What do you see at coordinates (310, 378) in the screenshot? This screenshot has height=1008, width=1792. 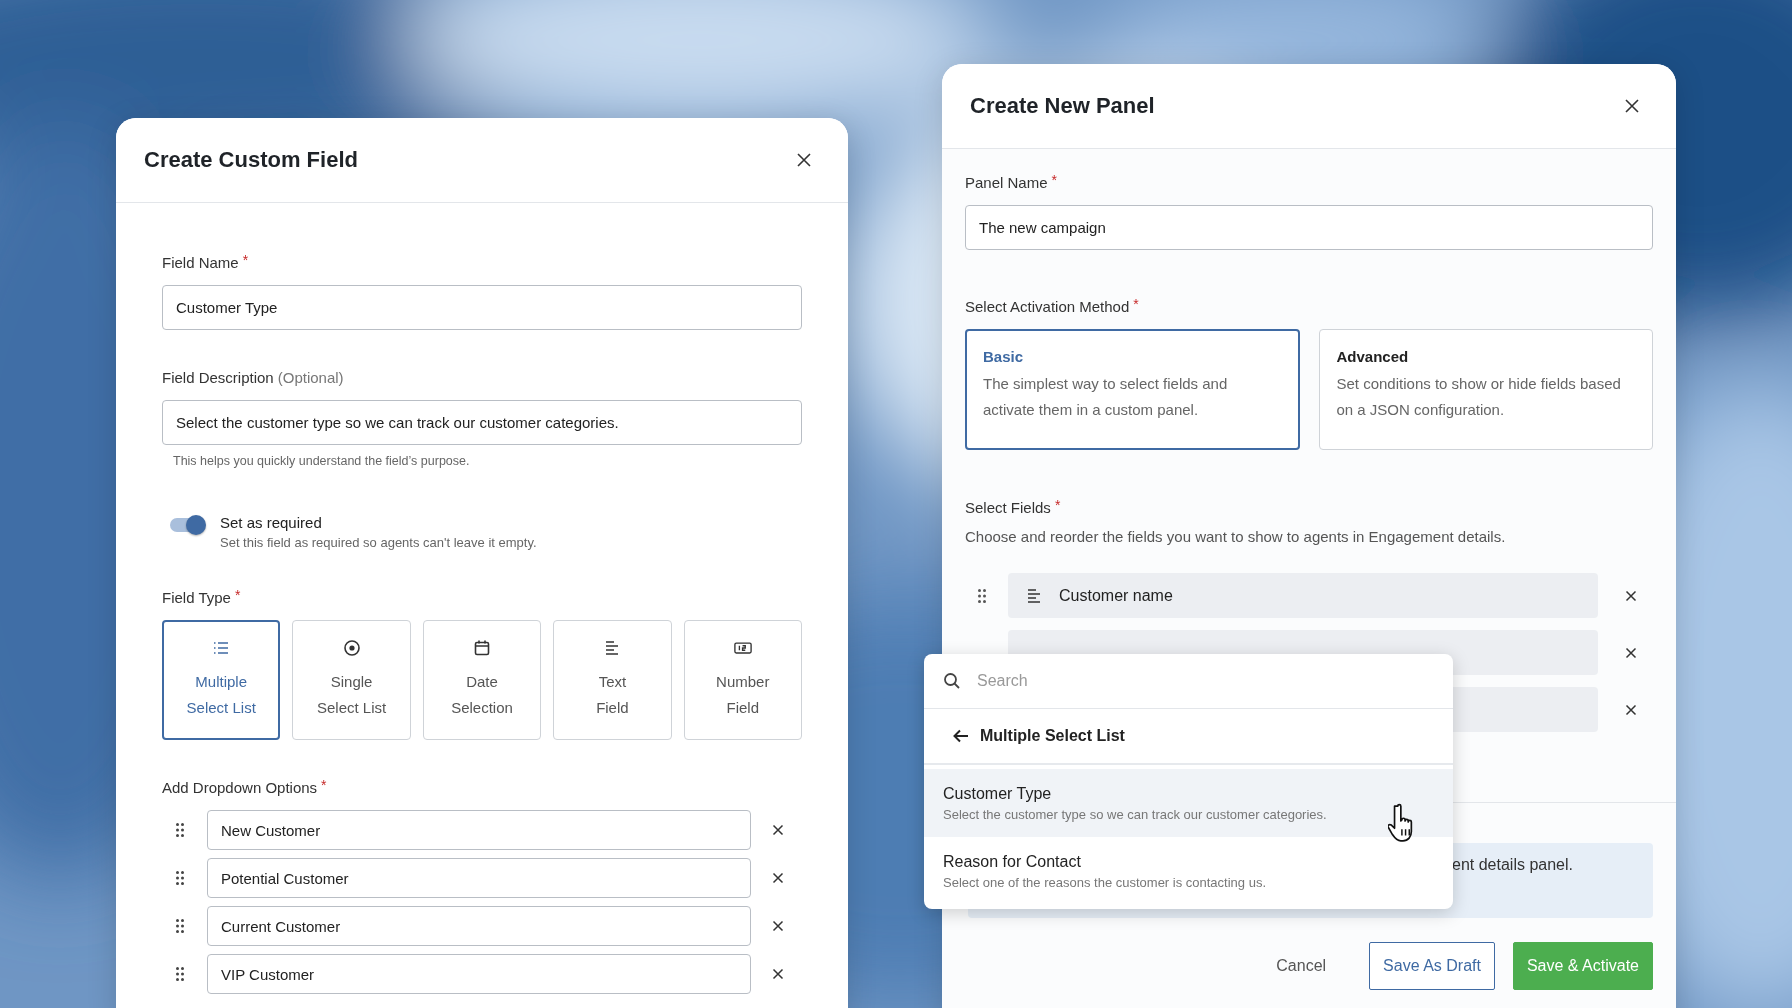 I see `optional-note: (Optional)` at bounding box center [310, 378].